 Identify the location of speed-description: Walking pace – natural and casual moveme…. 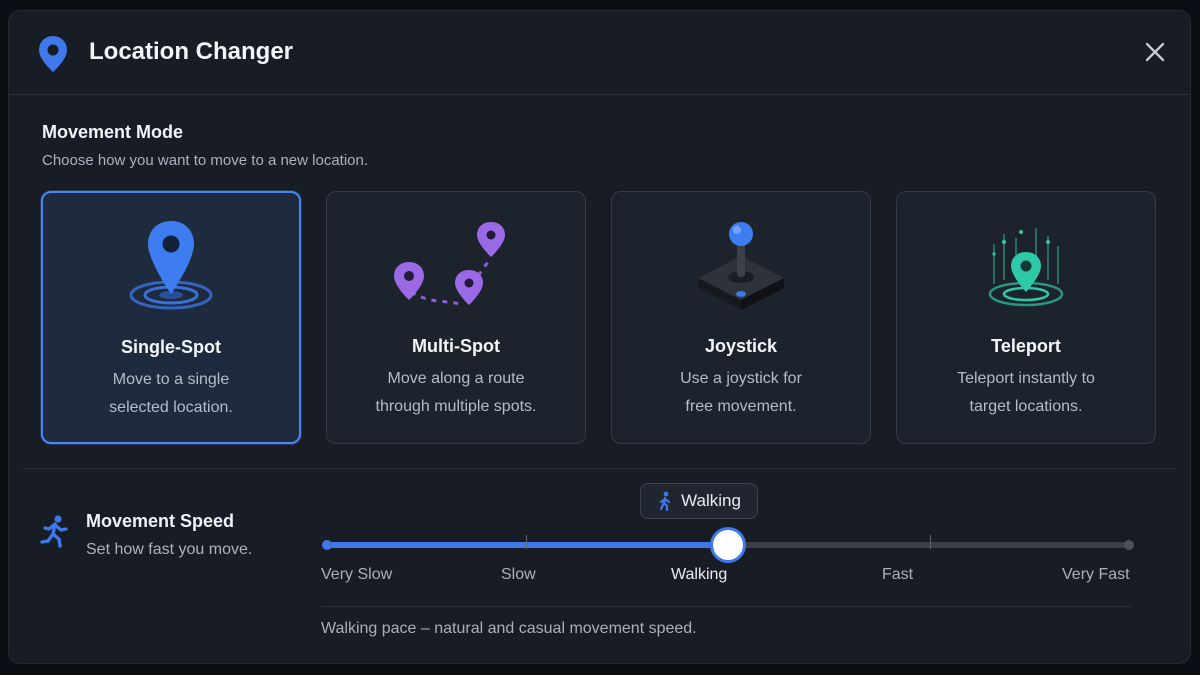
(509, 628).